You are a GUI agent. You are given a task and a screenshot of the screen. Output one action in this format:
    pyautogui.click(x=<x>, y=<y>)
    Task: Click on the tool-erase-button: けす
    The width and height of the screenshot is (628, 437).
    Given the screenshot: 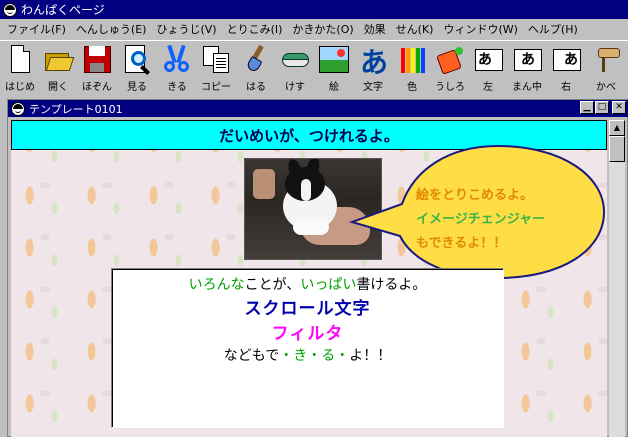 What is the action you would take?
    pyautogui.click(x=295, y=68)
    